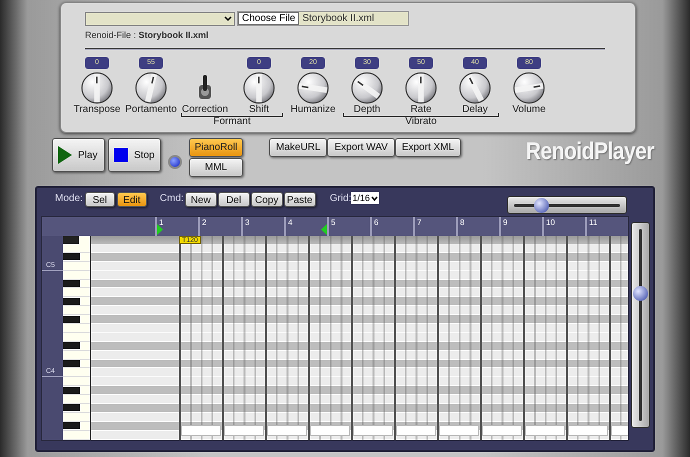 This screenshot has height=457, width=690. Describe the element at coordinates (428, 147) in the screenshot. I see `export-button: Export XML` at that location.